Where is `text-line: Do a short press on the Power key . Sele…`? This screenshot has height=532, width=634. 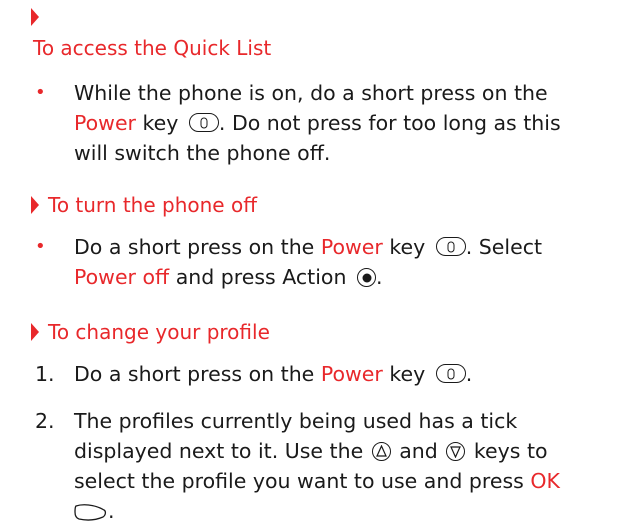 text-line: Do a short press on the Power key . Sele… is located at coordinates (308, 247).